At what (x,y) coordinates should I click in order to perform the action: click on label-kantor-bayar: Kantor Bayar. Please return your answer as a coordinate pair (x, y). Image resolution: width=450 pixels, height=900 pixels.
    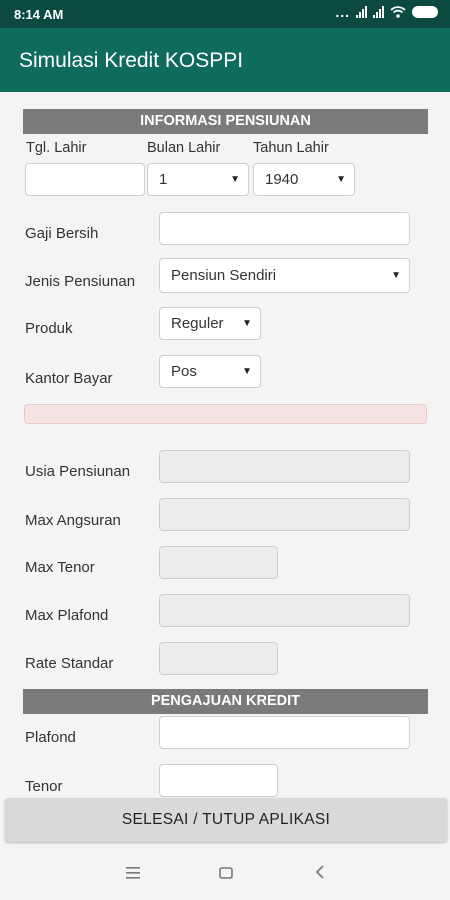
    Looking at the image, I should click on (69, 378).